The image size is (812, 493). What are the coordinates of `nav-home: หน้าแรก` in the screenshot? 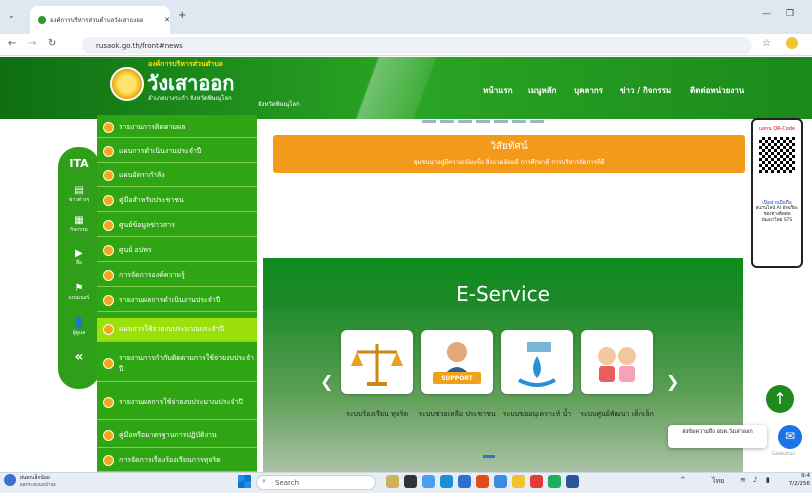 It's located at (498, 90).